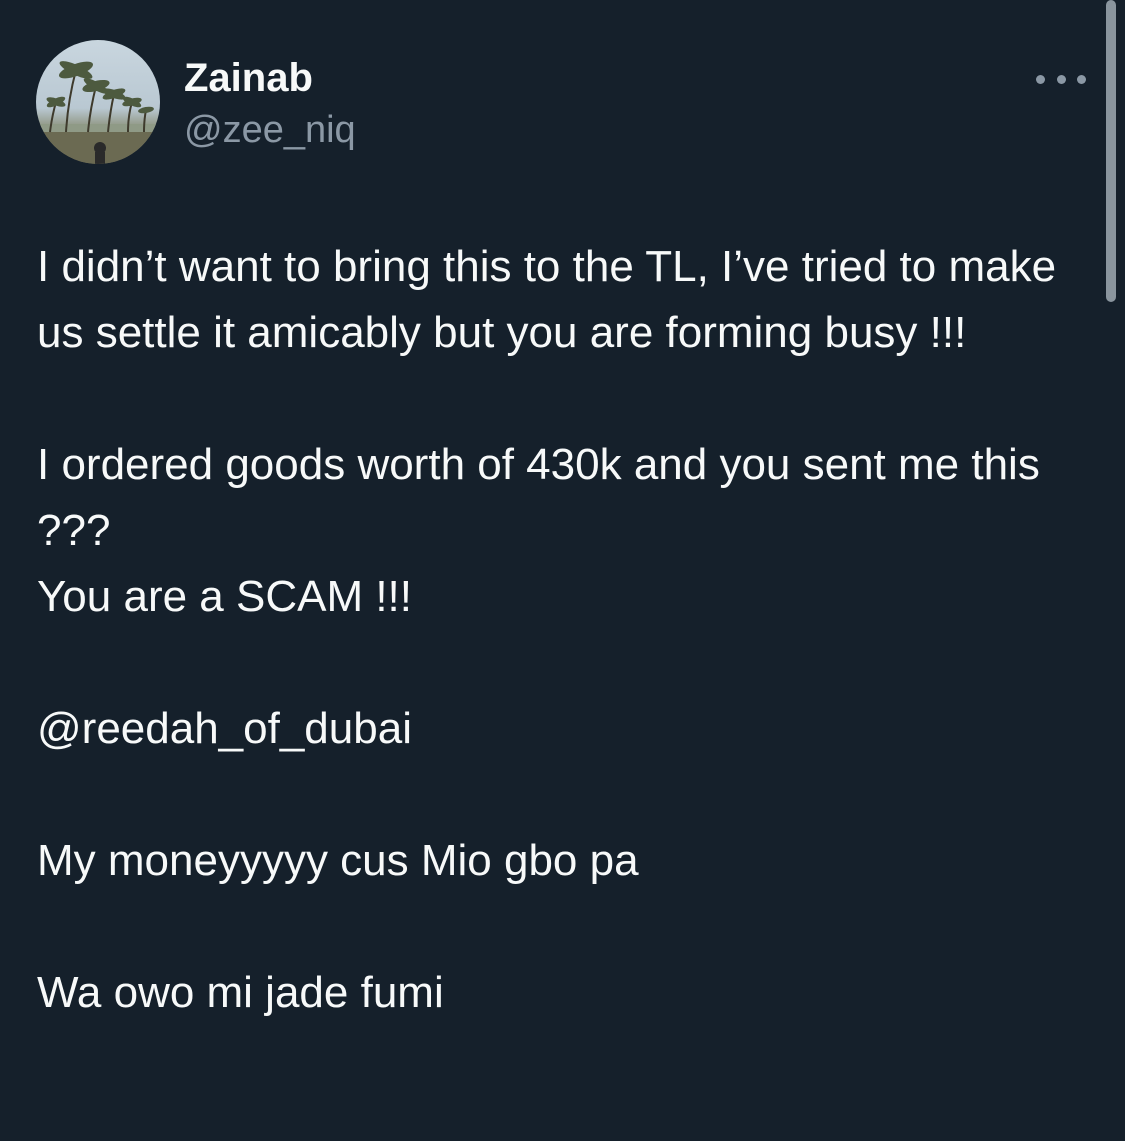  What do you see at coordinates (338, 860) in the screenshot?
I see `tweet-paragraph: My moneyyyyy cus Mio gbo pa` at bounding box center [338, 860].